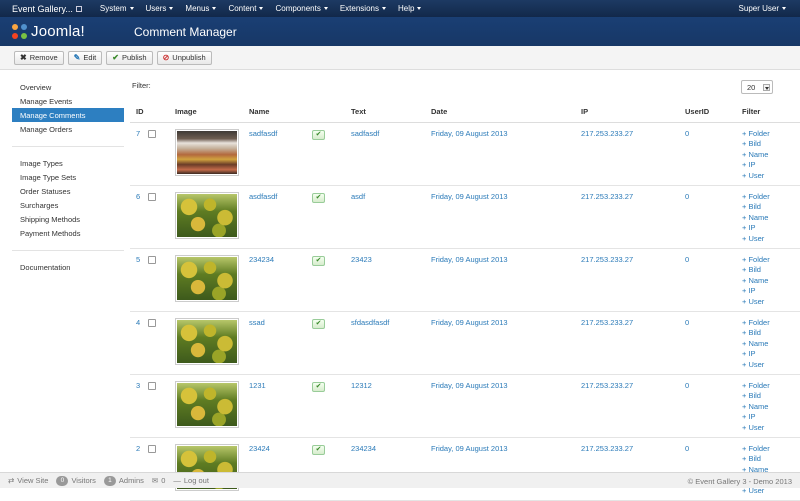  I want to click on row-id: 3, so click(139, 406).